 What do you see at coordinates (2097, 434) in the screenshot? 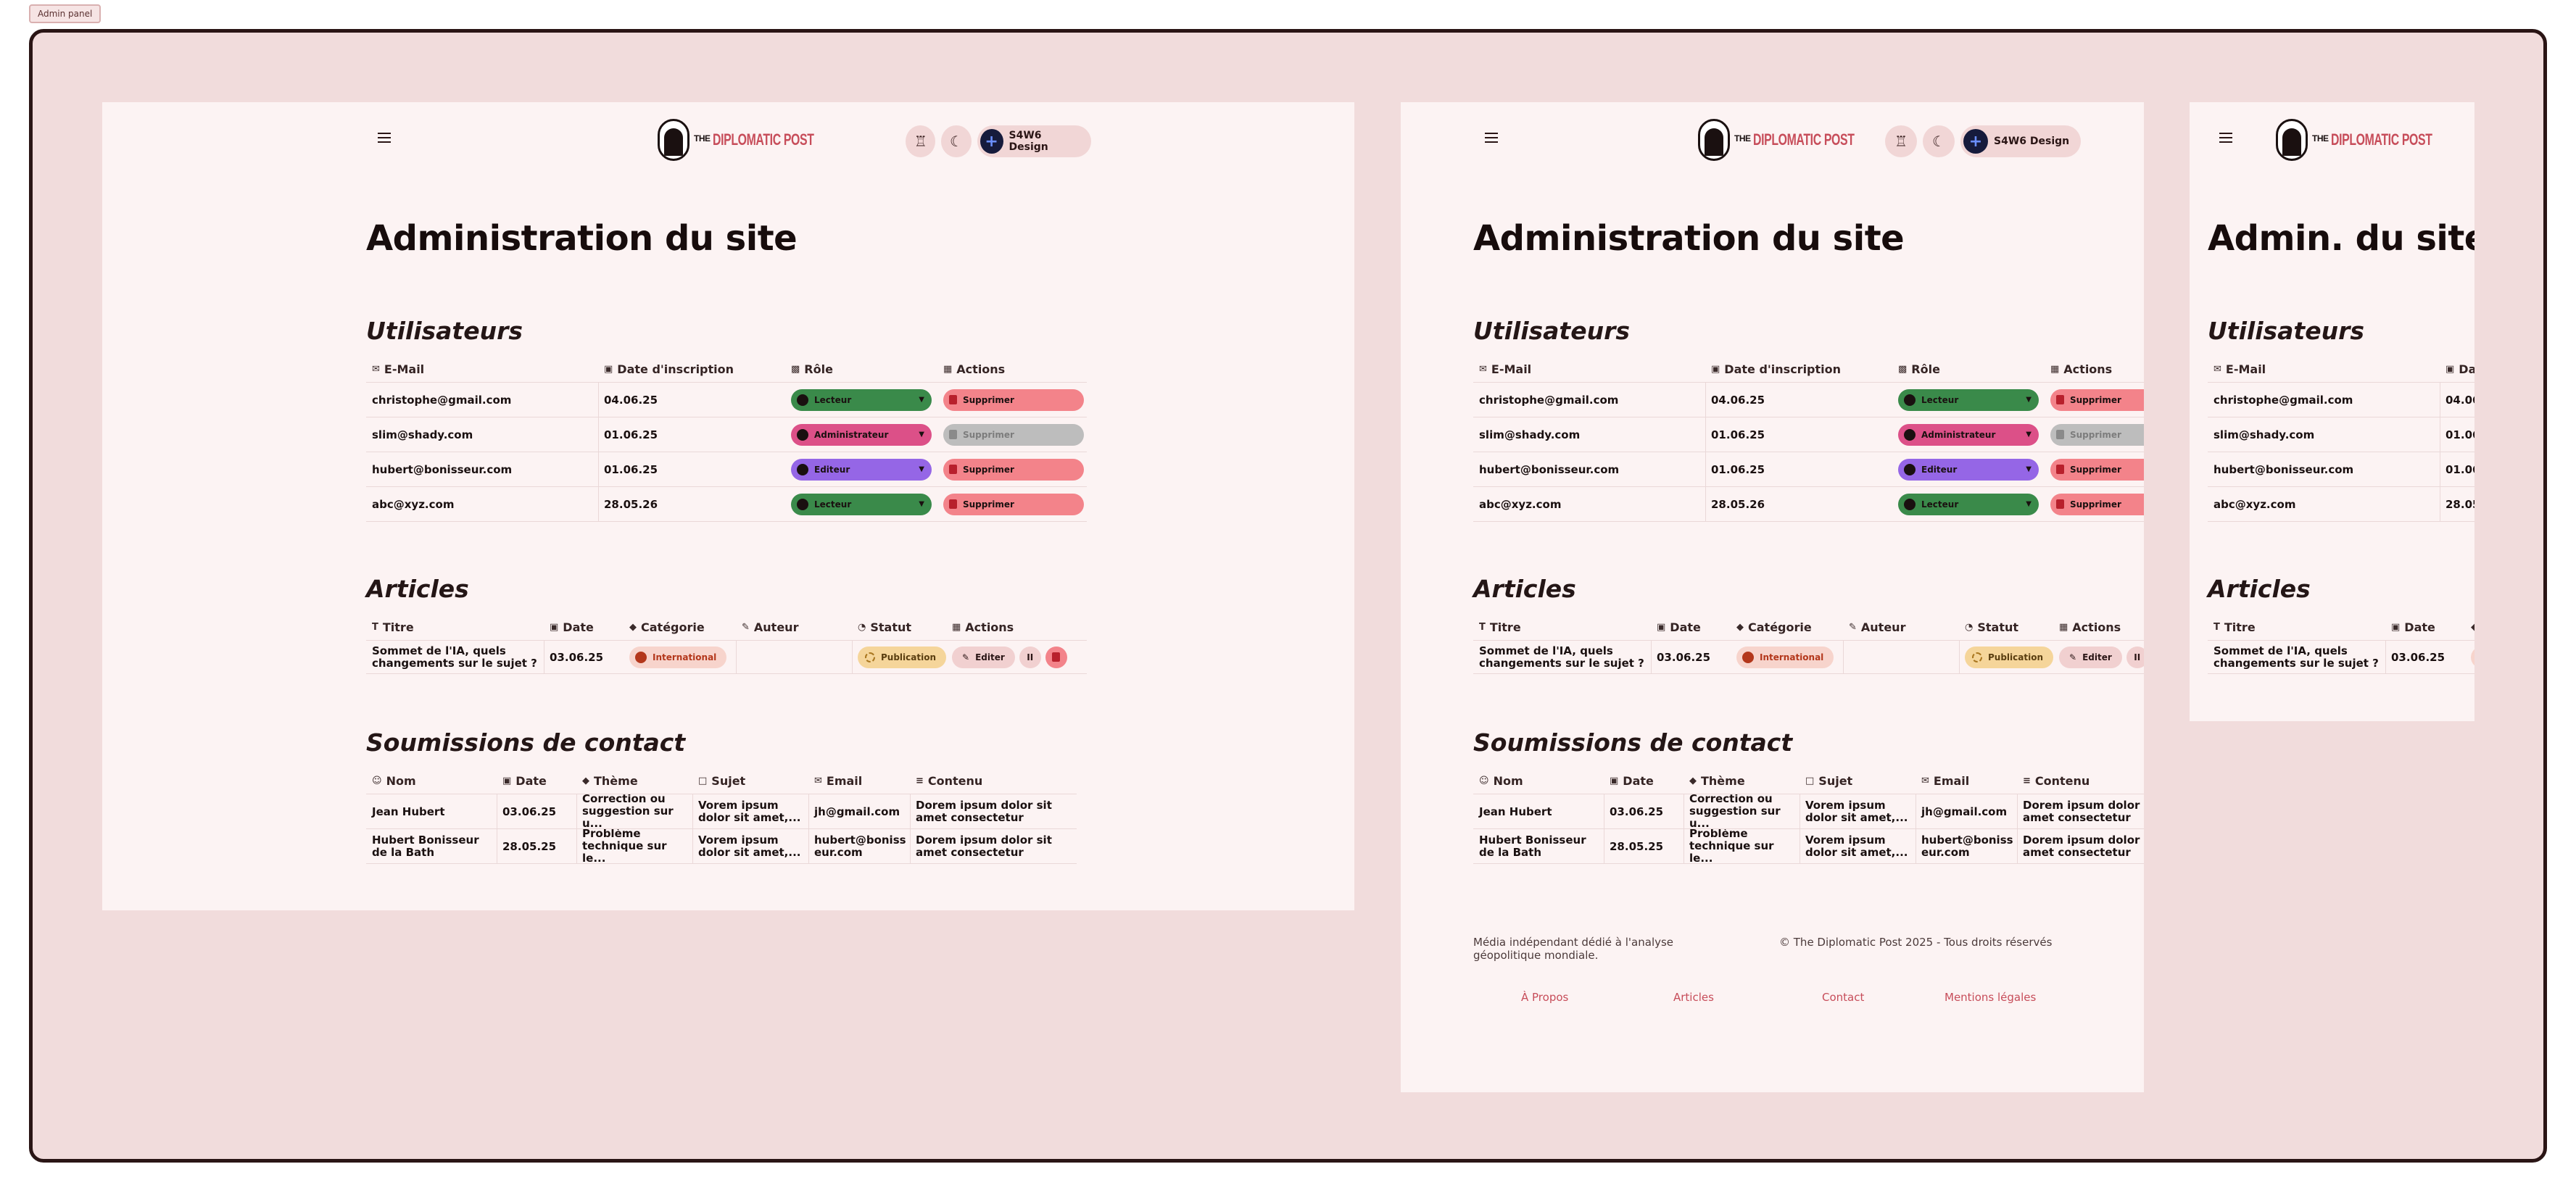
I see `delete-user-button-disabled: Supprimer` at bounding box center [2097, 434].